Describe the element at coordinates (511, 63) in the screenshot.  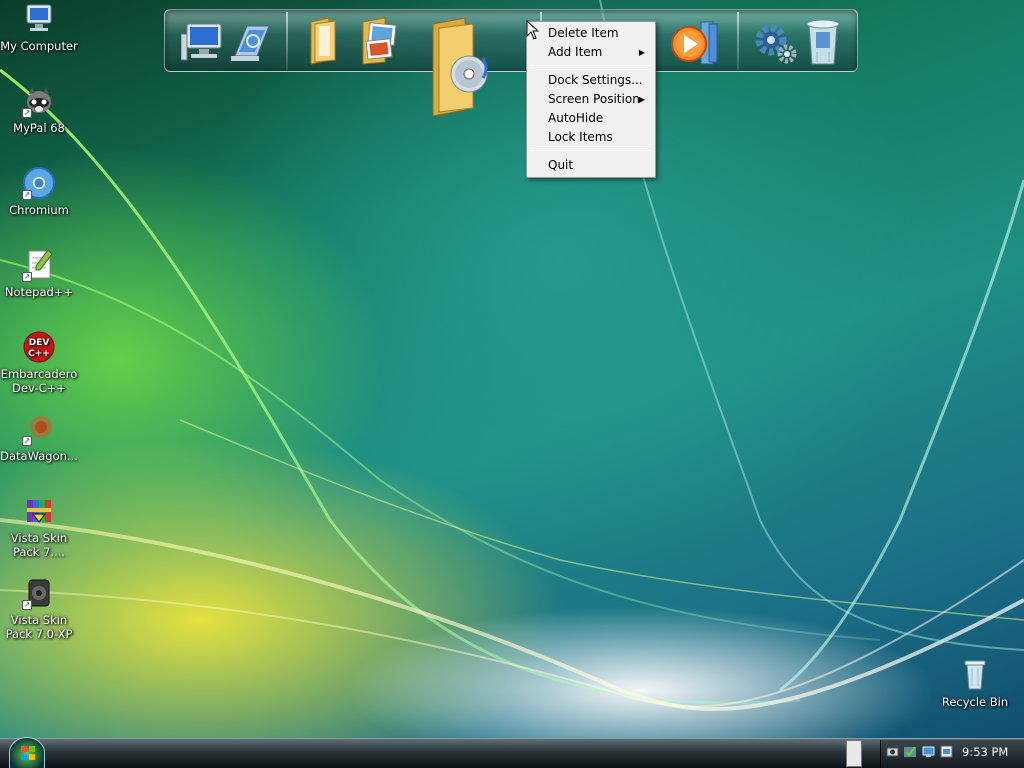
I see `dock-bar` at that location.